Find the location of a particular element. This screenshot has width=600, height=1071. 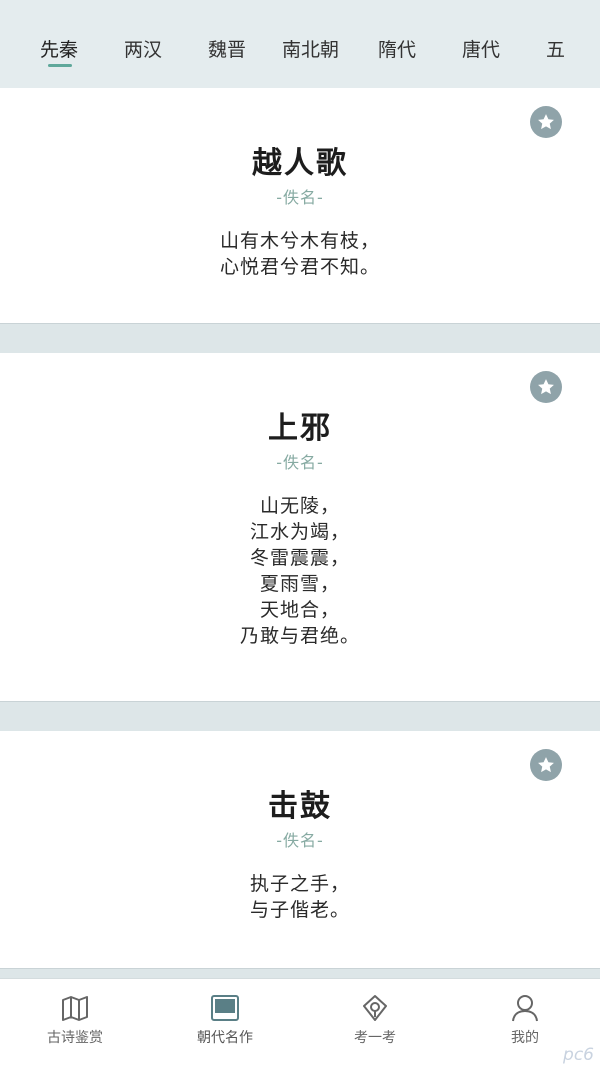

tab-weijin: 魏晋 is located at coordinates (227, 50).